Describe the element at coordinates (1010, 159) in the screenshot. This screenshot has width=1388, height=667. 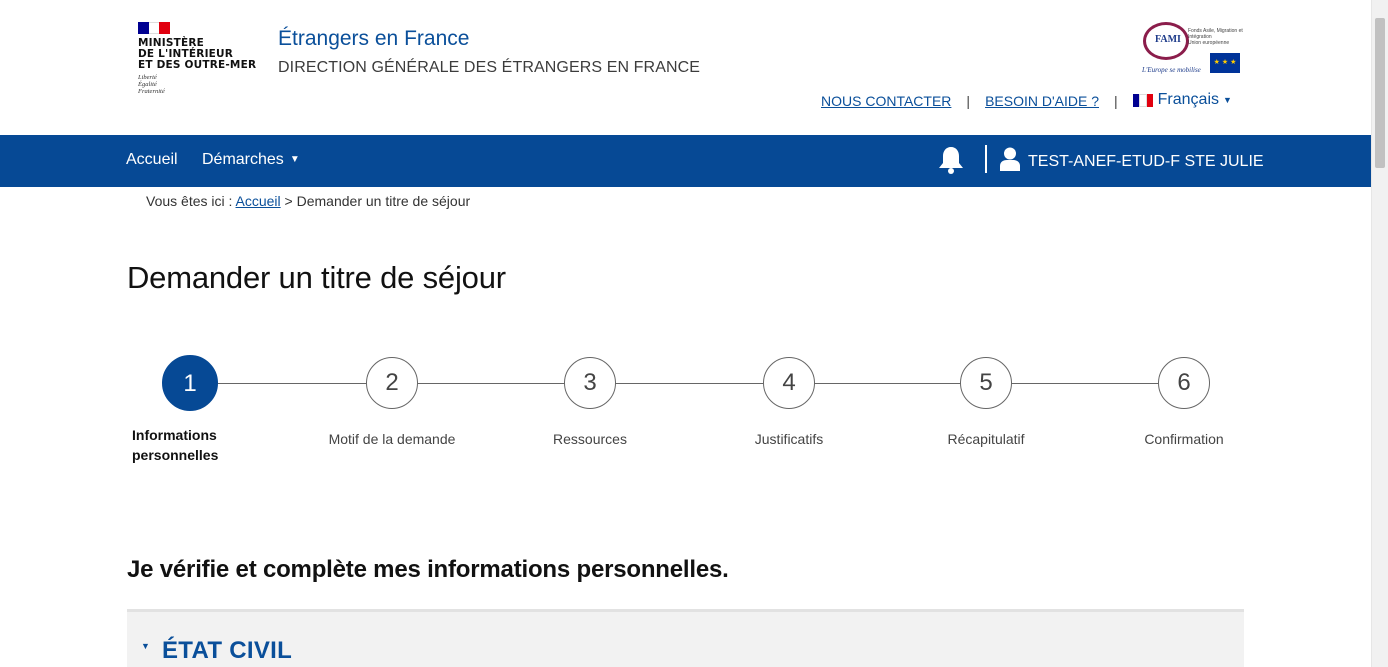
I see `user-icon` at that location.